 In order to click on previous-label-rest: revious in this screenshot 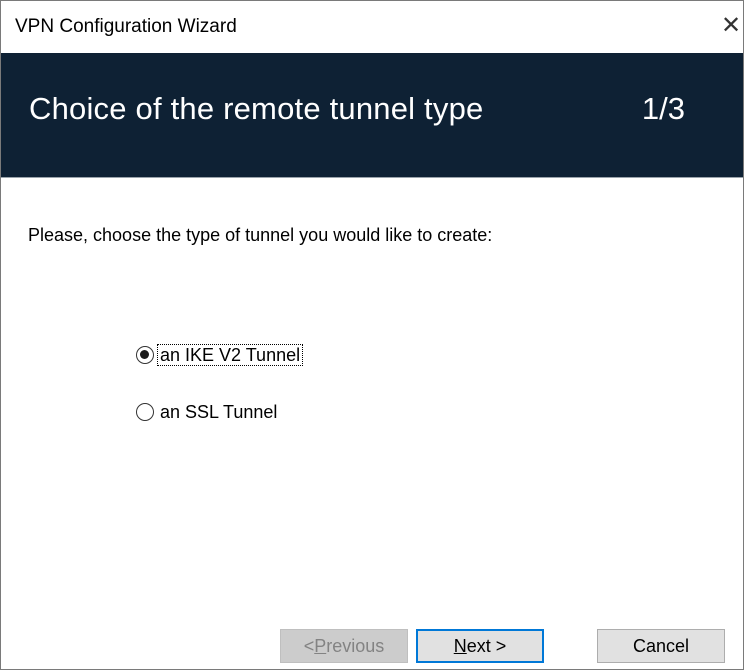, I will do `click(355, 645)`.